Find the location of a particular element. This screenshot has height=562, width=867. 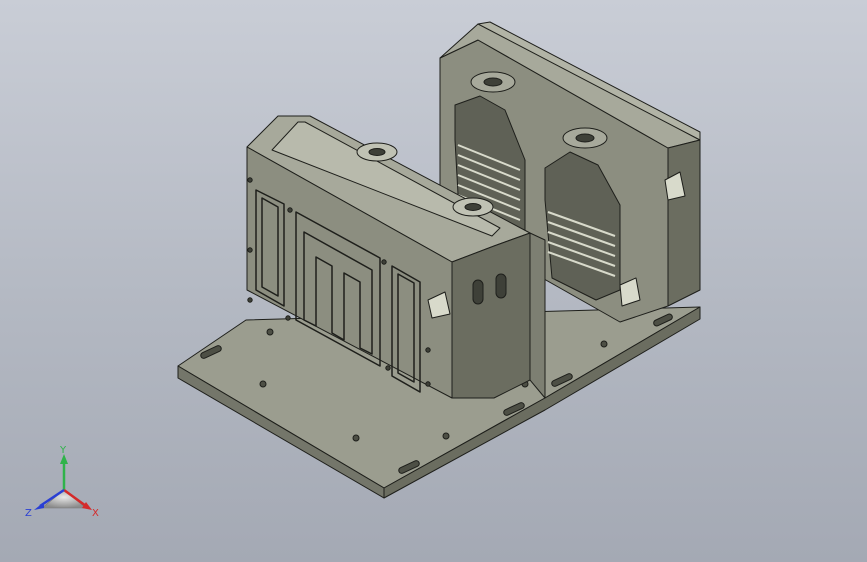

orientation-triad: Y X Z is located at coordinates (64, 484).